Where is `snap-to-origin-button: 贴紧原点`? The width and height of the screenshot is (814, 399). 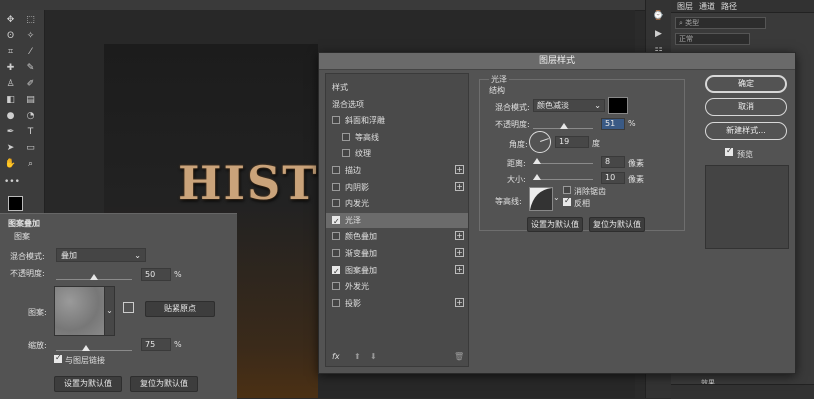
snap-to-origin-button: 贴紧原点 is located at coordinates (180, 309).